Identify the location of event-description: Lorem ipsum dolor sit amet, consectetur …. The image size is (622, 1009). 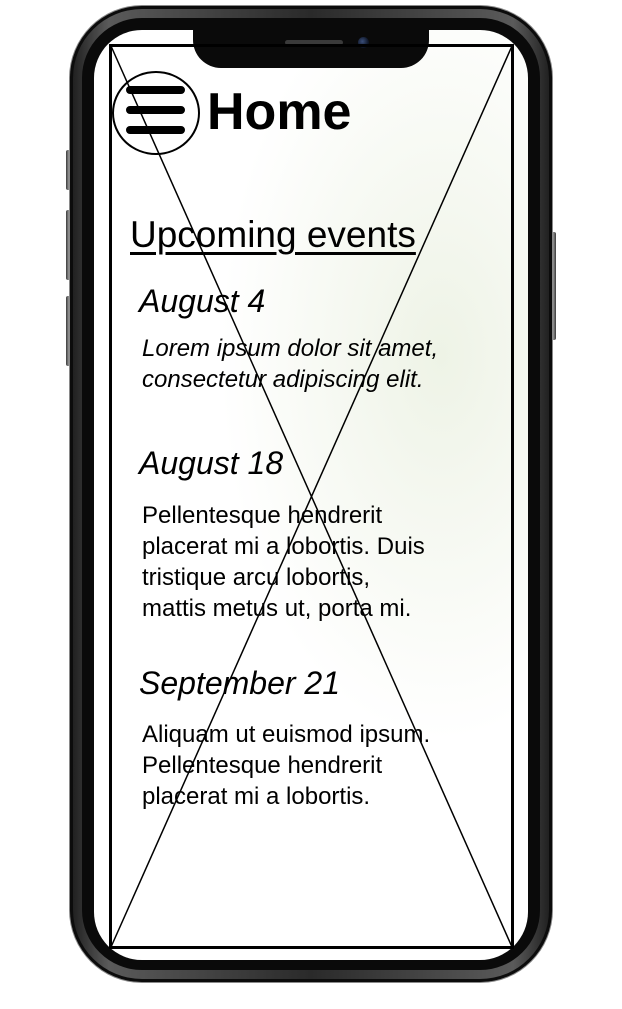
(290, 364).